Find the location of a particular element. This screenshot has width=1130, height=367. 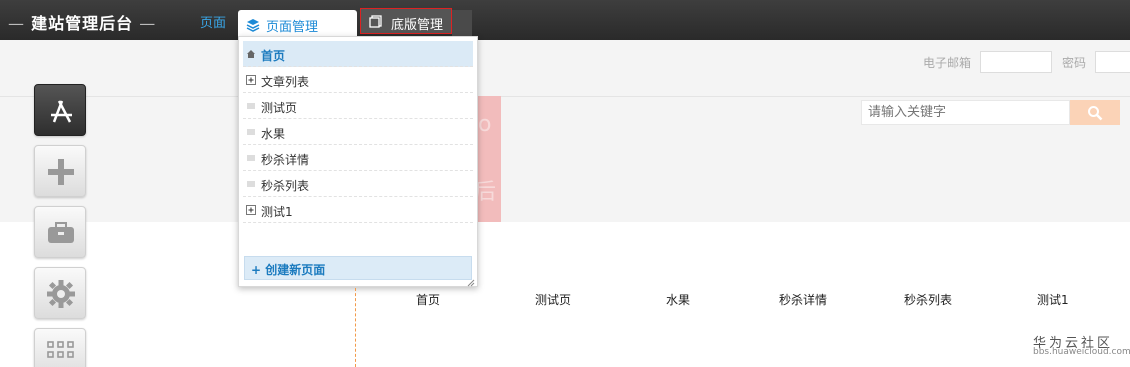

search-icon is located at coordinates (1095, 114).